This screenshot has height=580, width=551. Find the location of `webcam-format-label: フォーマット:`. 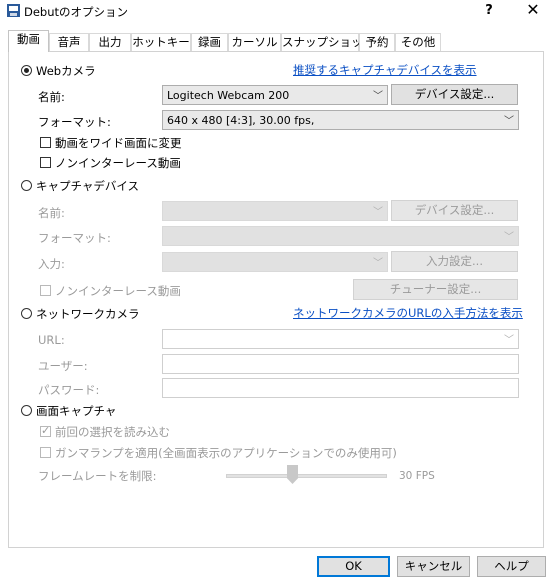

webcam-format-label: フォーマット: is located at coordinates (74, 122).